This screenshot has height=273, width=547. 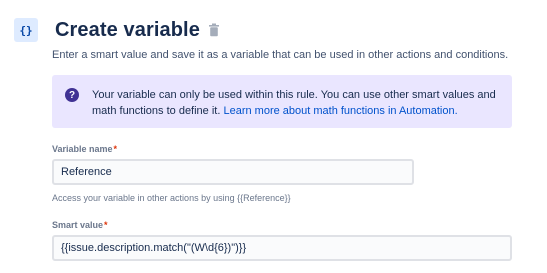 I want to click on variable-name-label: Variable name*, so click(x=85, y=149).